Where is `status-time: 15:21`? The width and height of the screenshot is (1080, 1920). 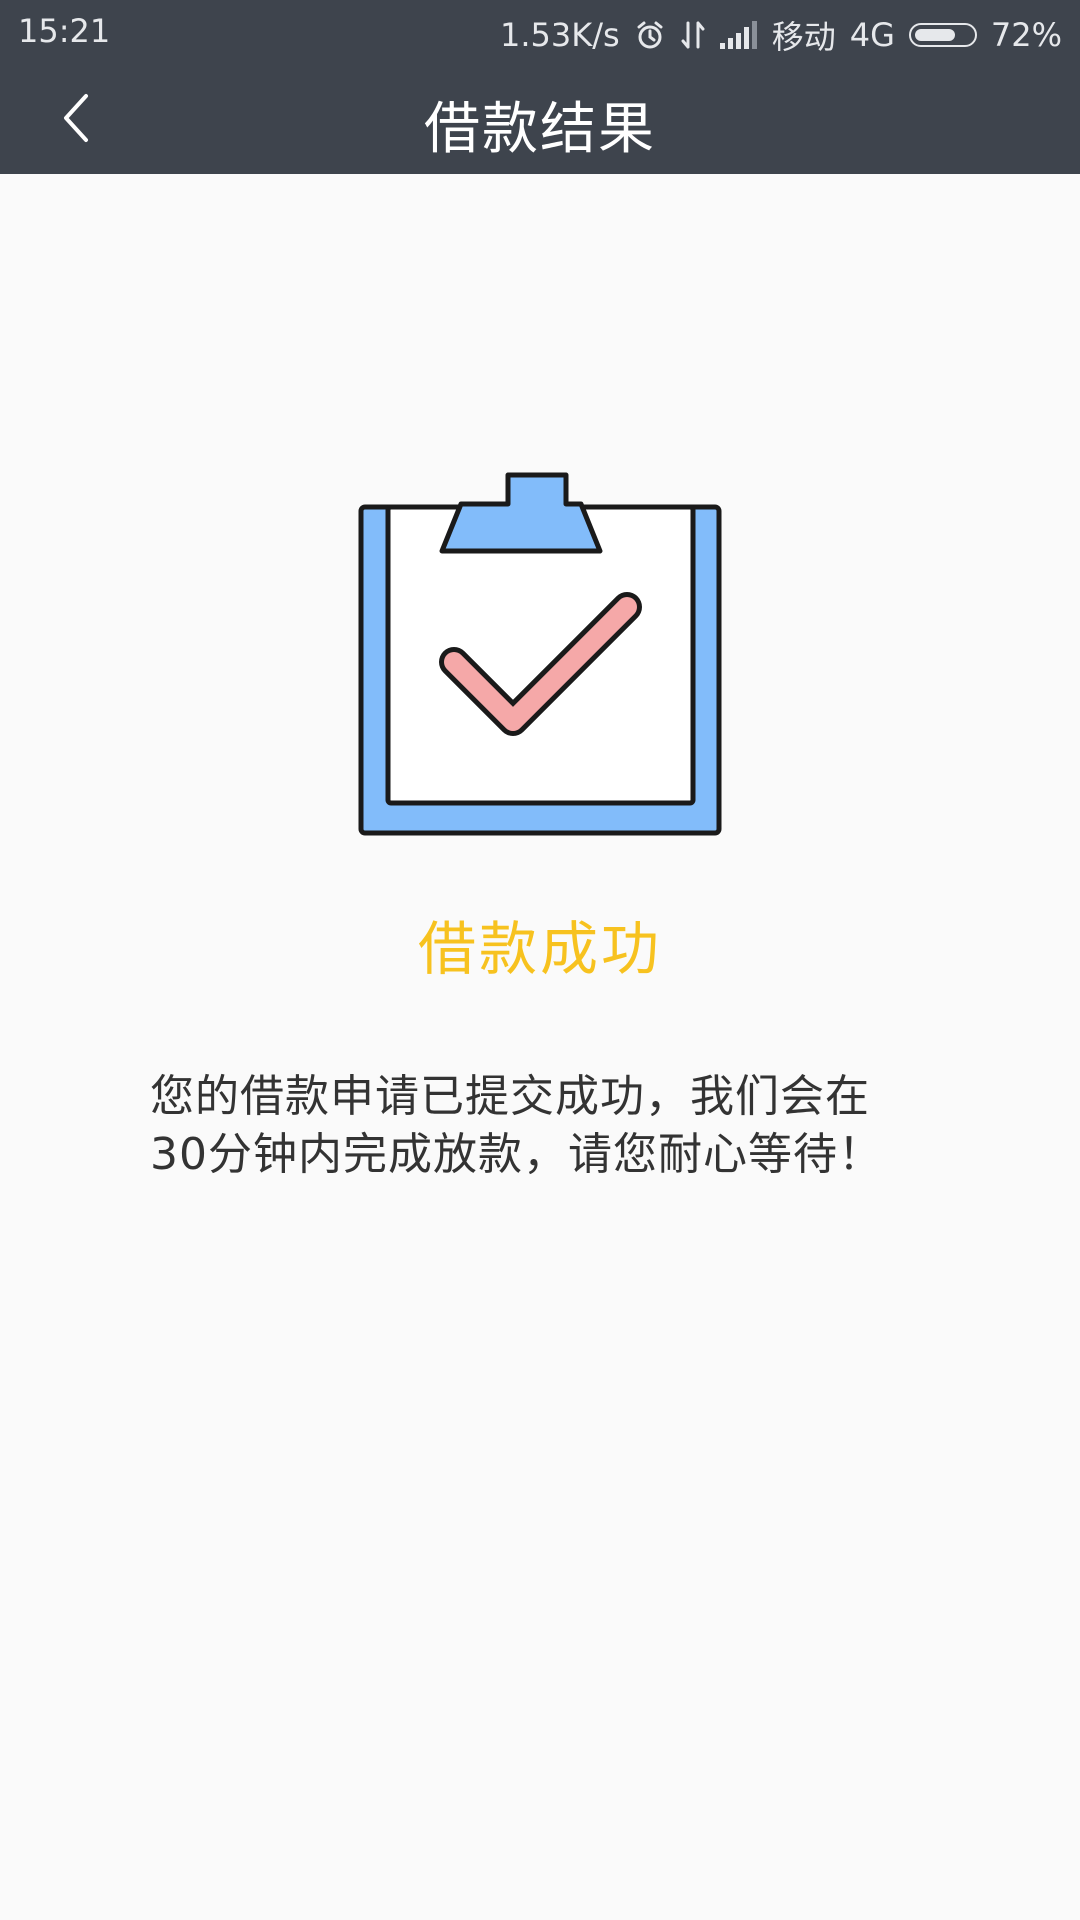
status-time: 15:21 is located at coordinates (64, 31).